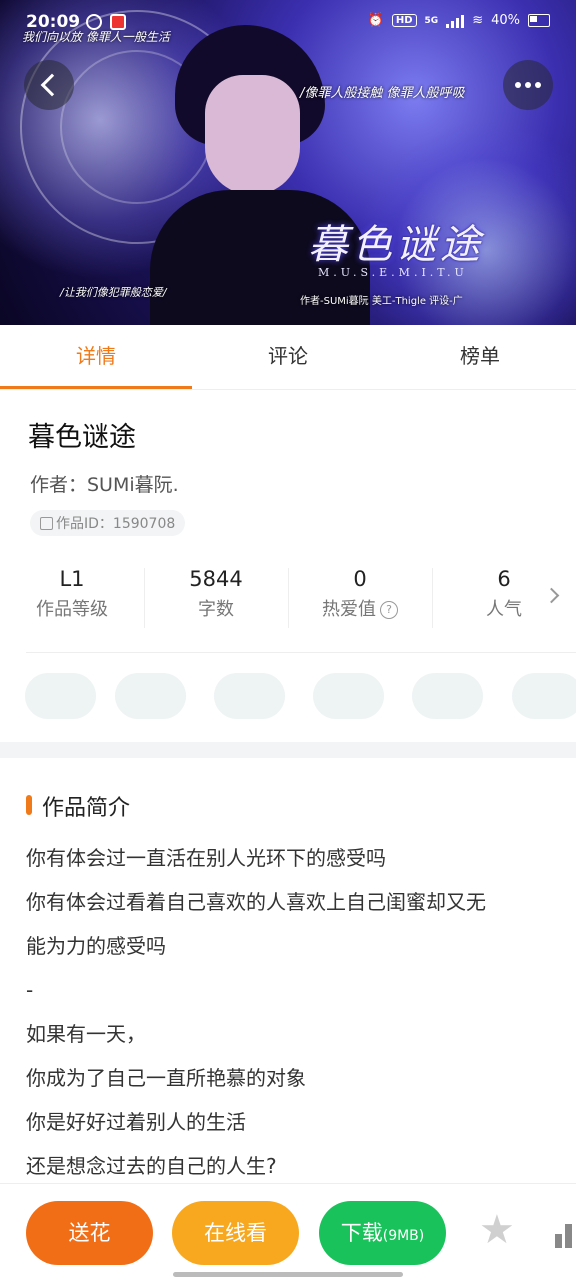 The width and height of the screenshot is (576, 1281). I want to click on tab-bar: 详情 评论 榜单, so click(288, 357).